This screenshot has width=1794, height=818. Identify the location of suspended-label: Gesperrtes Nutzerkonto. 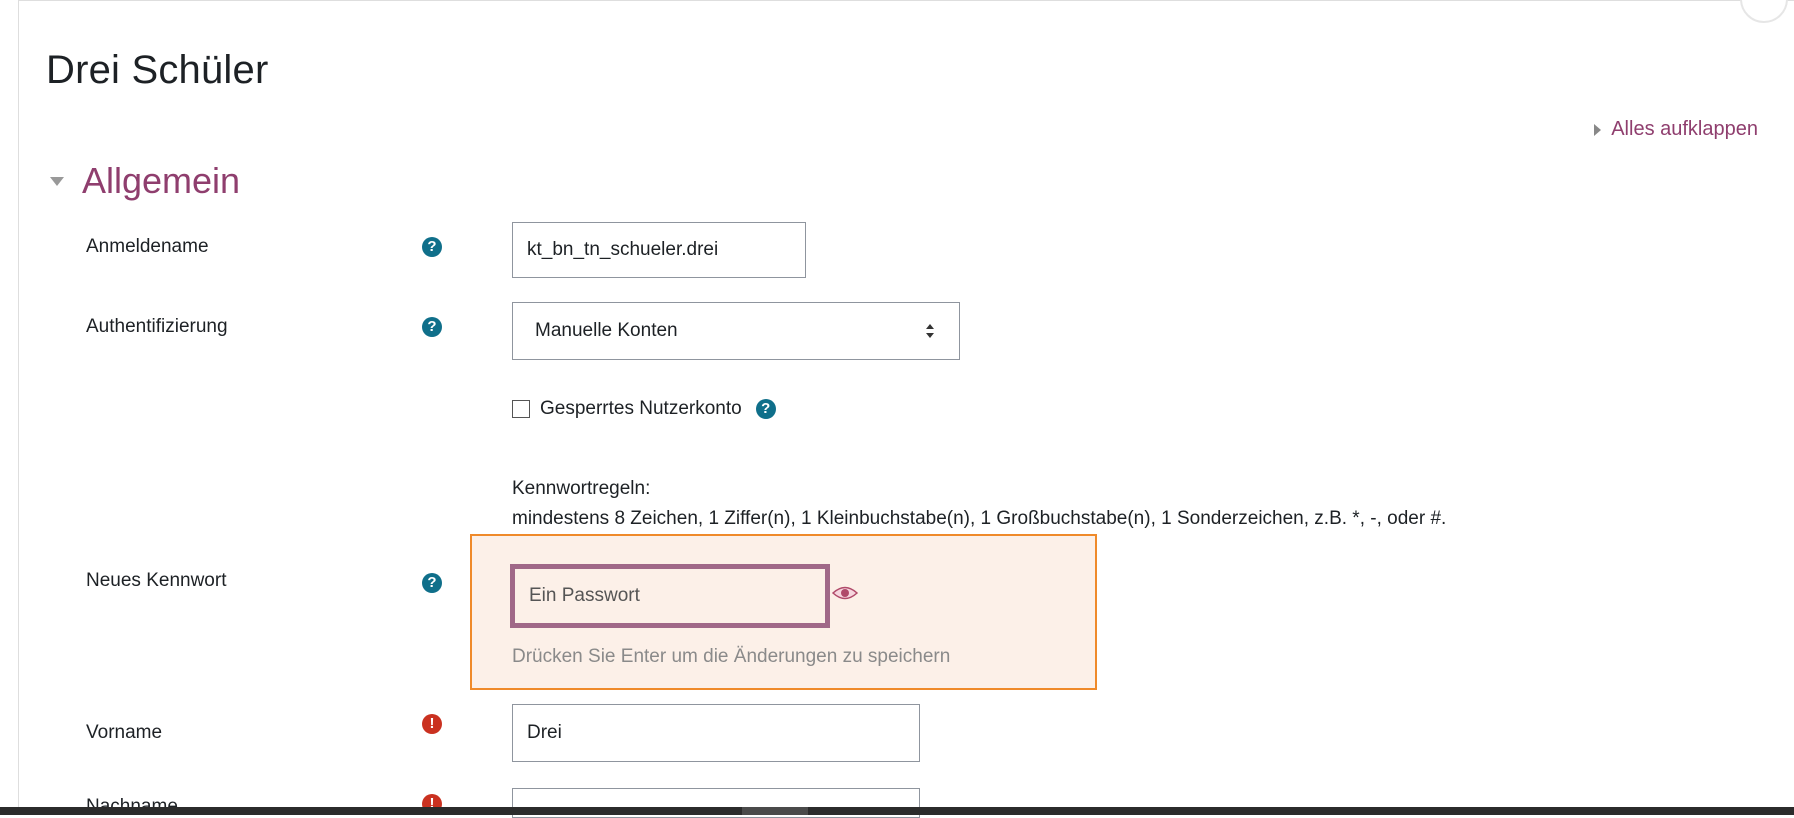
(641, 408).